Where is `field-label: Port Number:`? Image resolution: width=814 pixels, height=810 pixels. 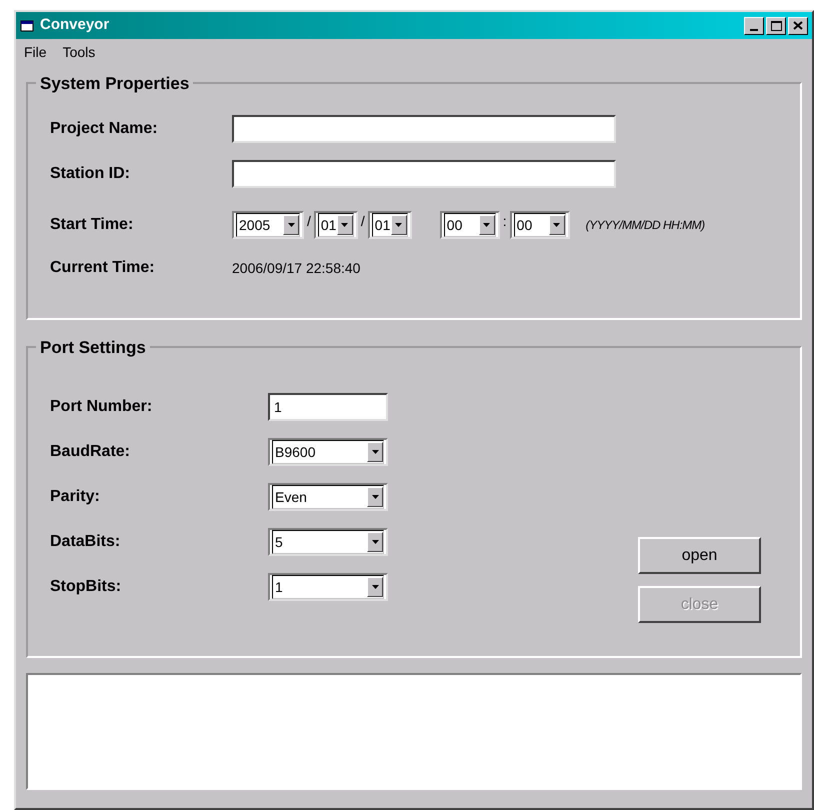
field-label: Port Number: is located at coordinates (102, 407).